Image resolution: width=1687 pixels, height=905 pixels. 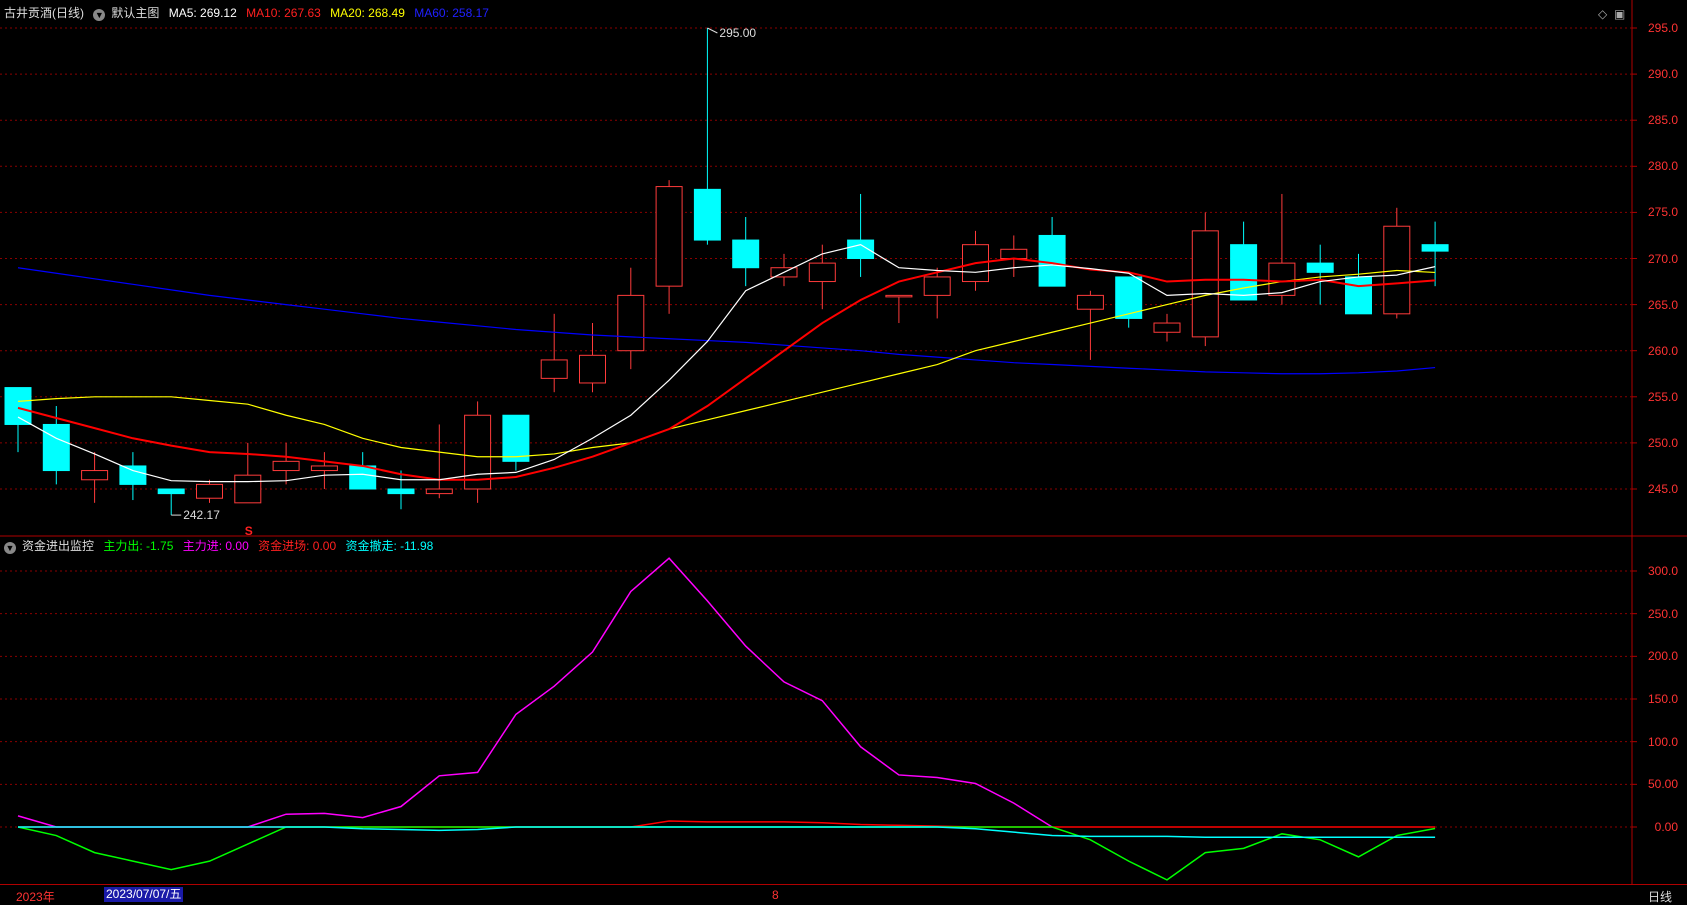 What do you see at coordinates (35, 897) in the screenshot?
I see `year-label: 2023年` at bounding box center [35, 897].